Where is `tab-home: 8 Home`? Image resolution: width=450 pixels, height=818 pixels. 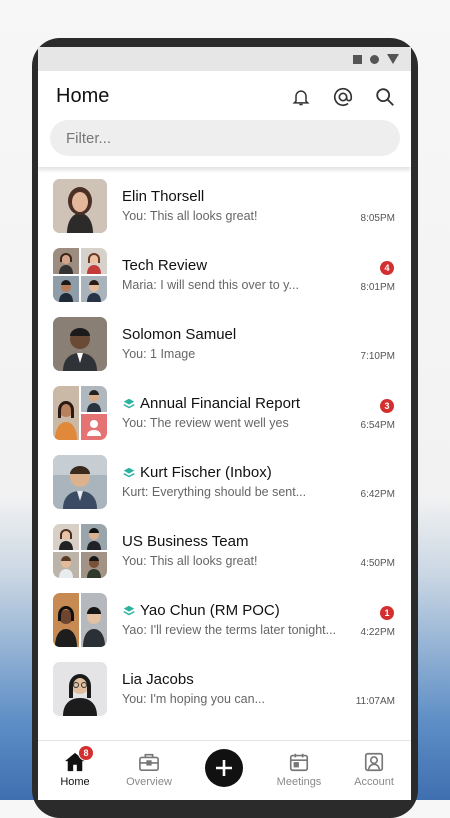 tab-home: 8 Home is located at coordinates (75, 770).